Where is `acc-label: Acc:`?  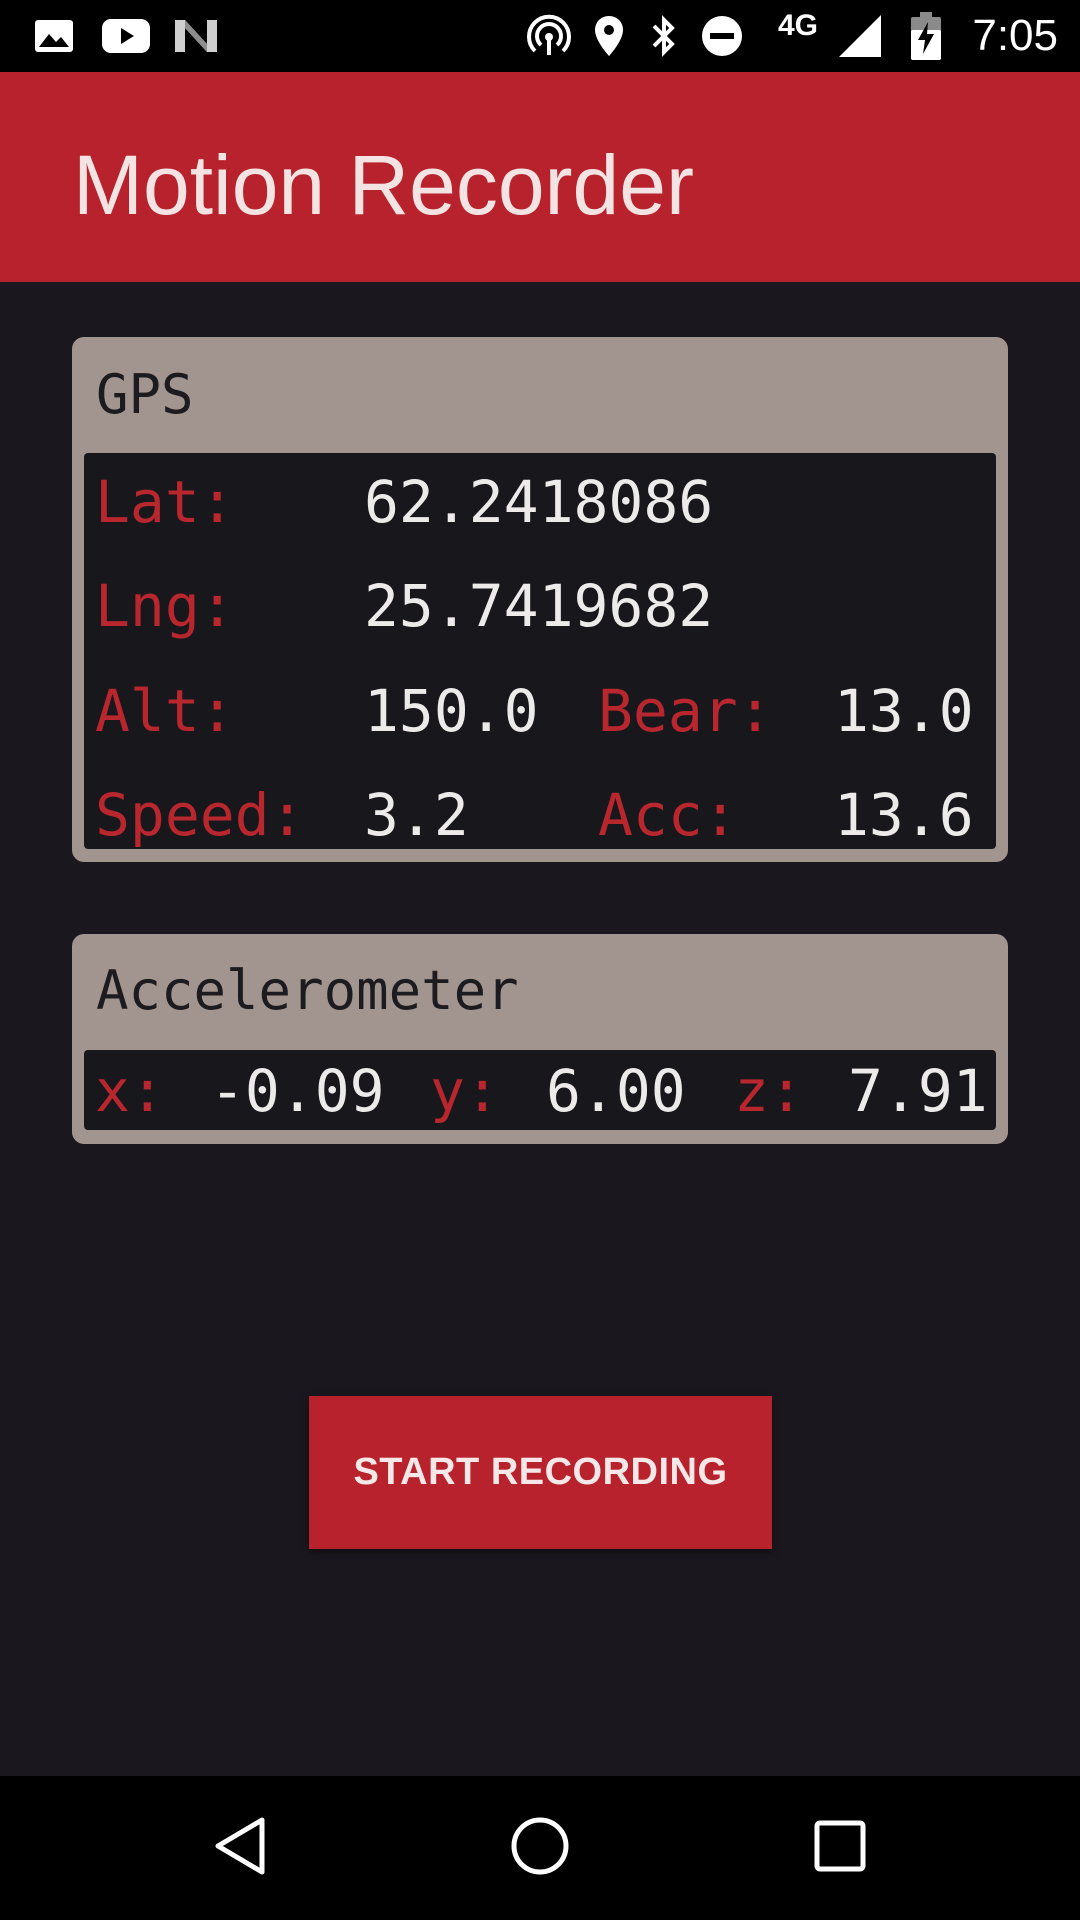 acc-label: Acc: is located at coordinates (668, 815).